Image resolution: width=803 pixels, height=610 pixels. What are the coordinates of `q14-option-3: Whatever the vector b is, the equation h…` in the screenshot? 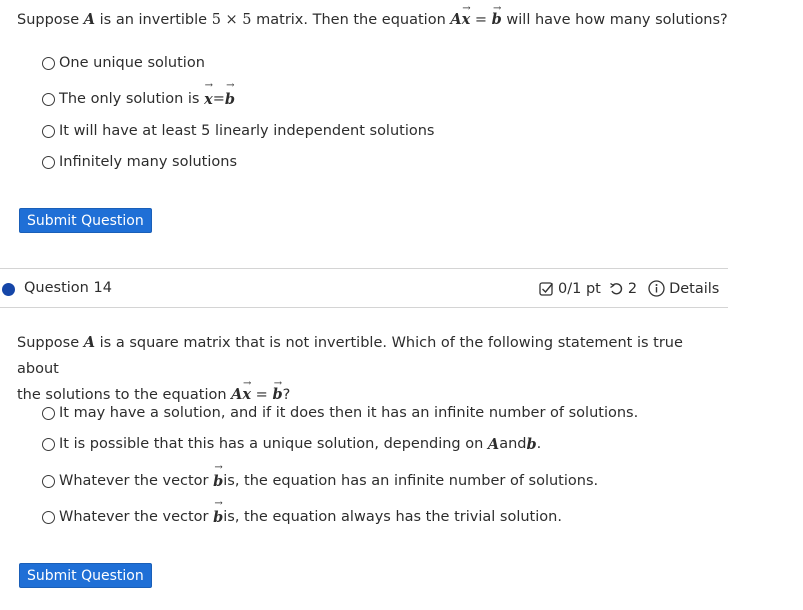 It's located at (320, 481).